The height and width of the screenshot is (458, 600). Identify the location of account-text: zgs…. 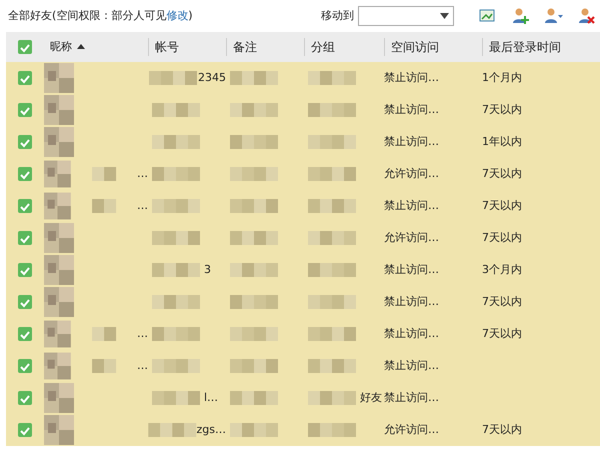
(211, 430).